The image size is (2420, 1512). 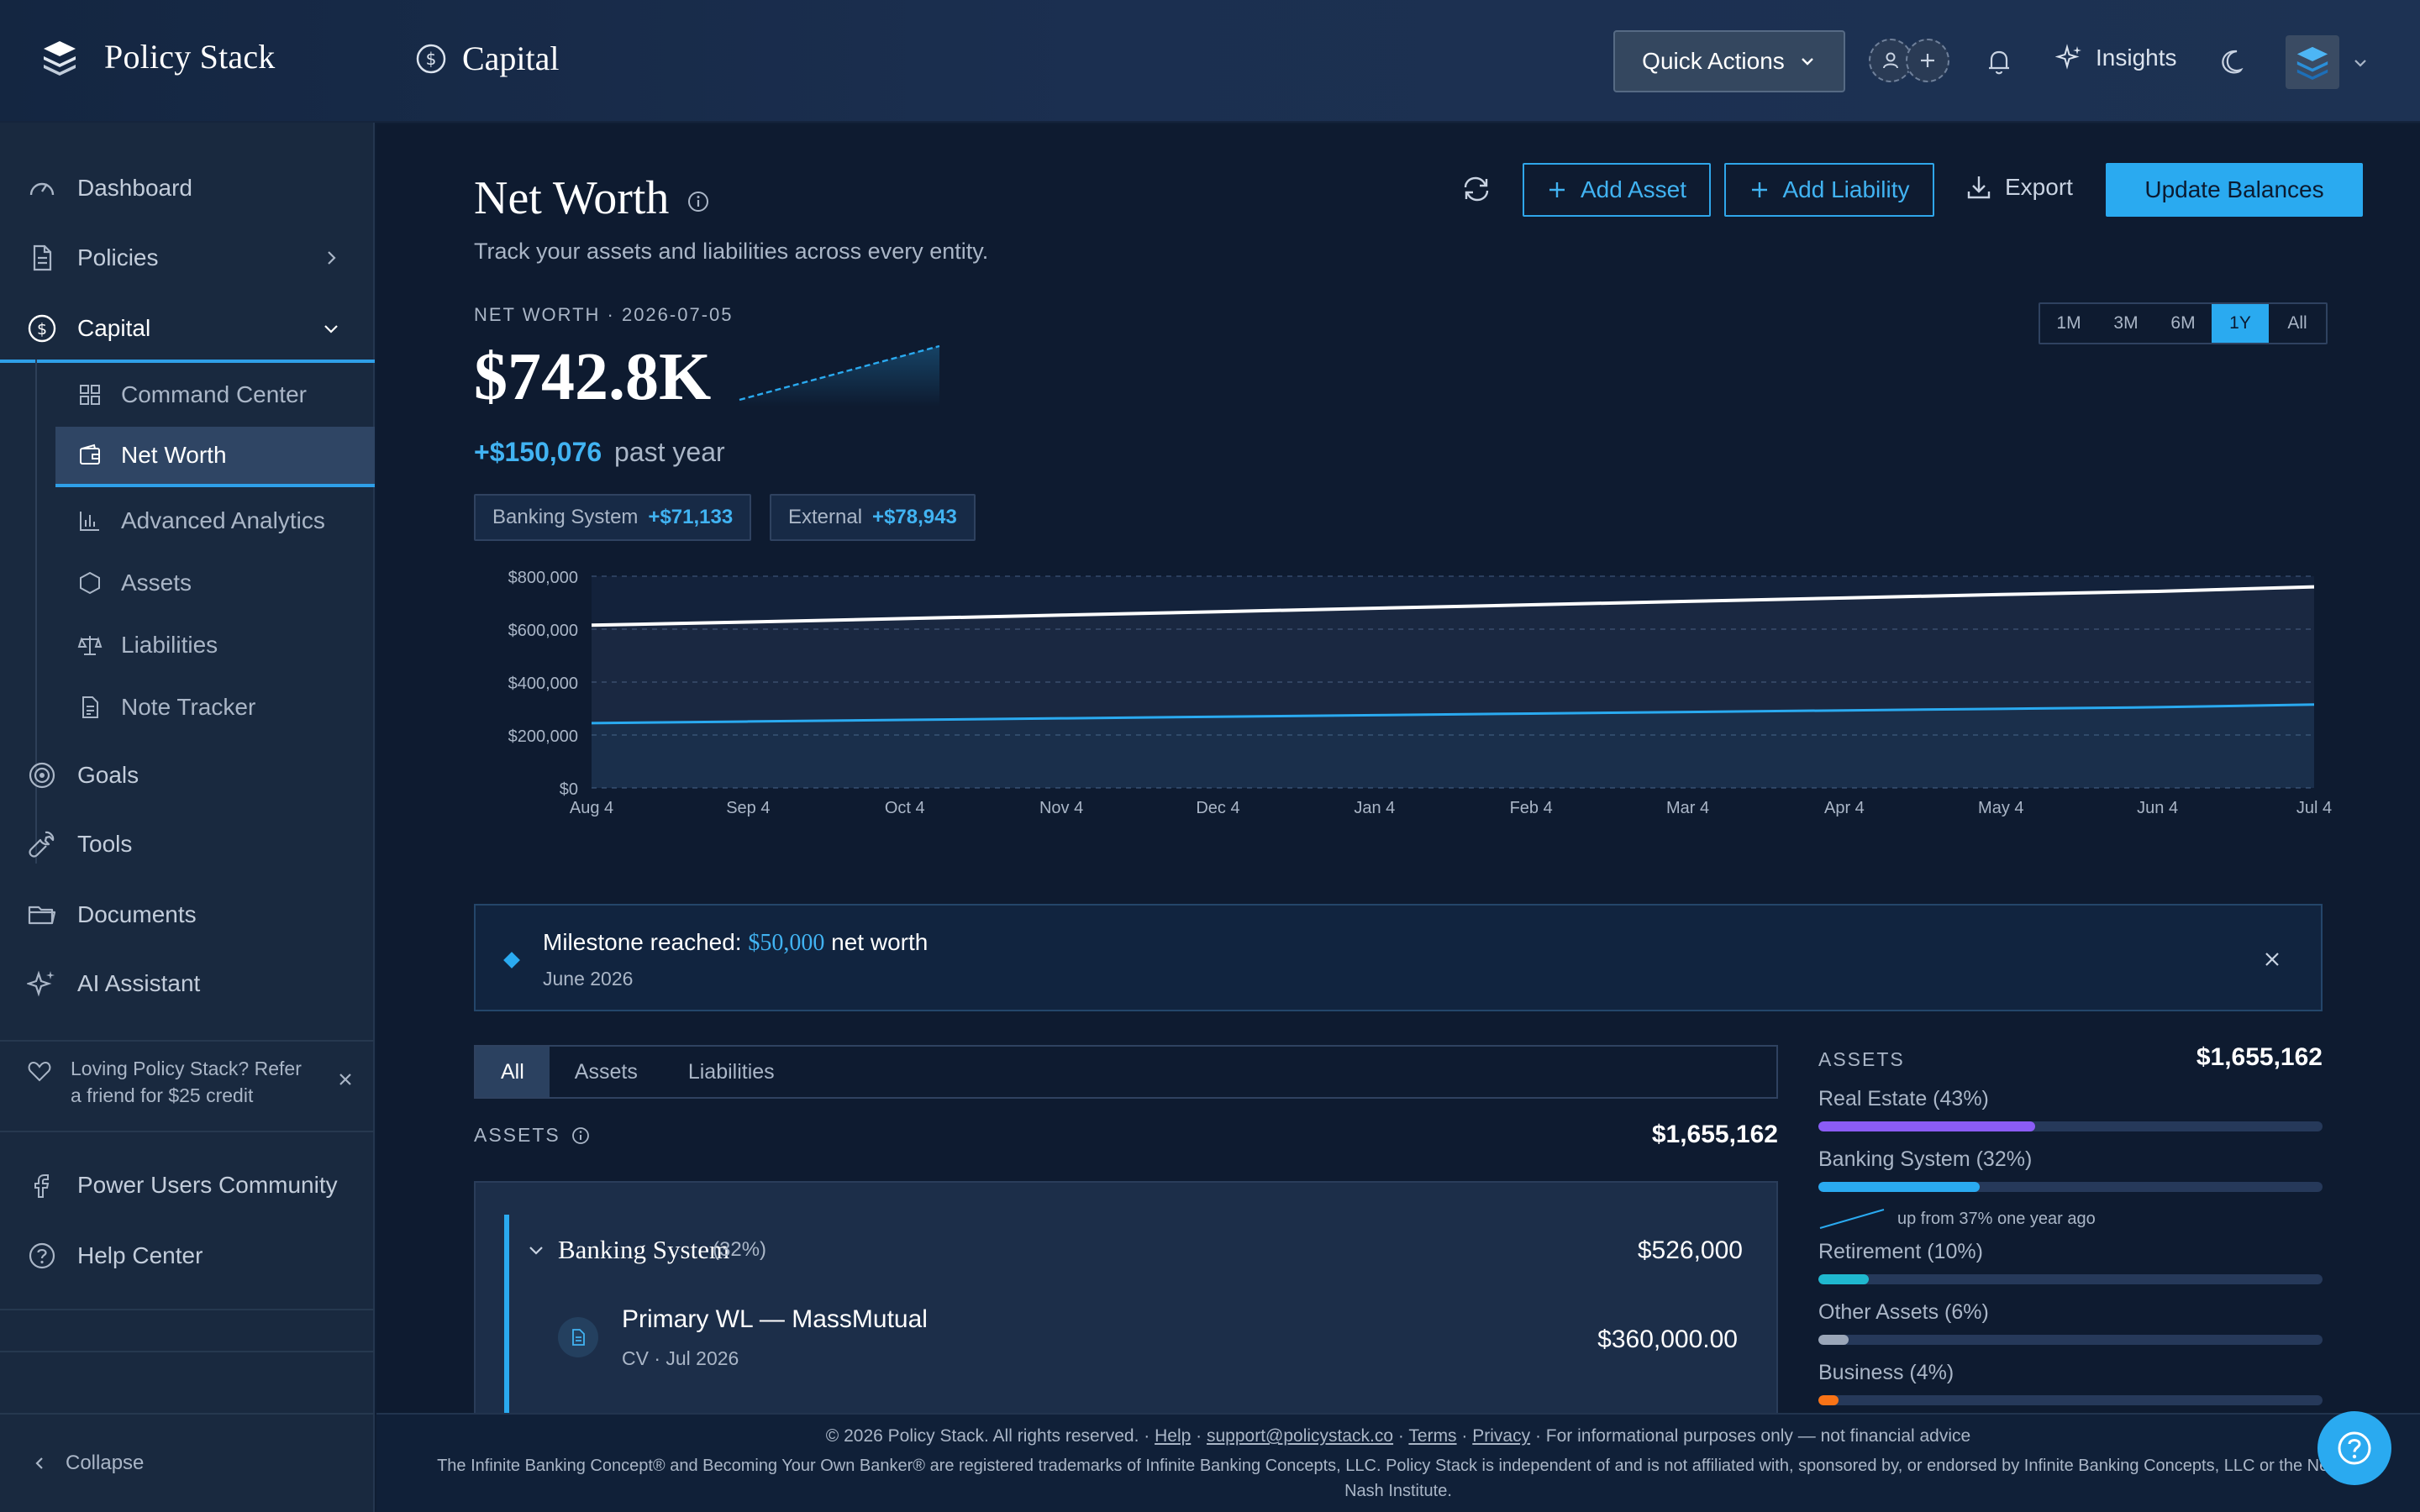 I want to click on sidebar-item-goals: Goals, so click(x=187, y=775).